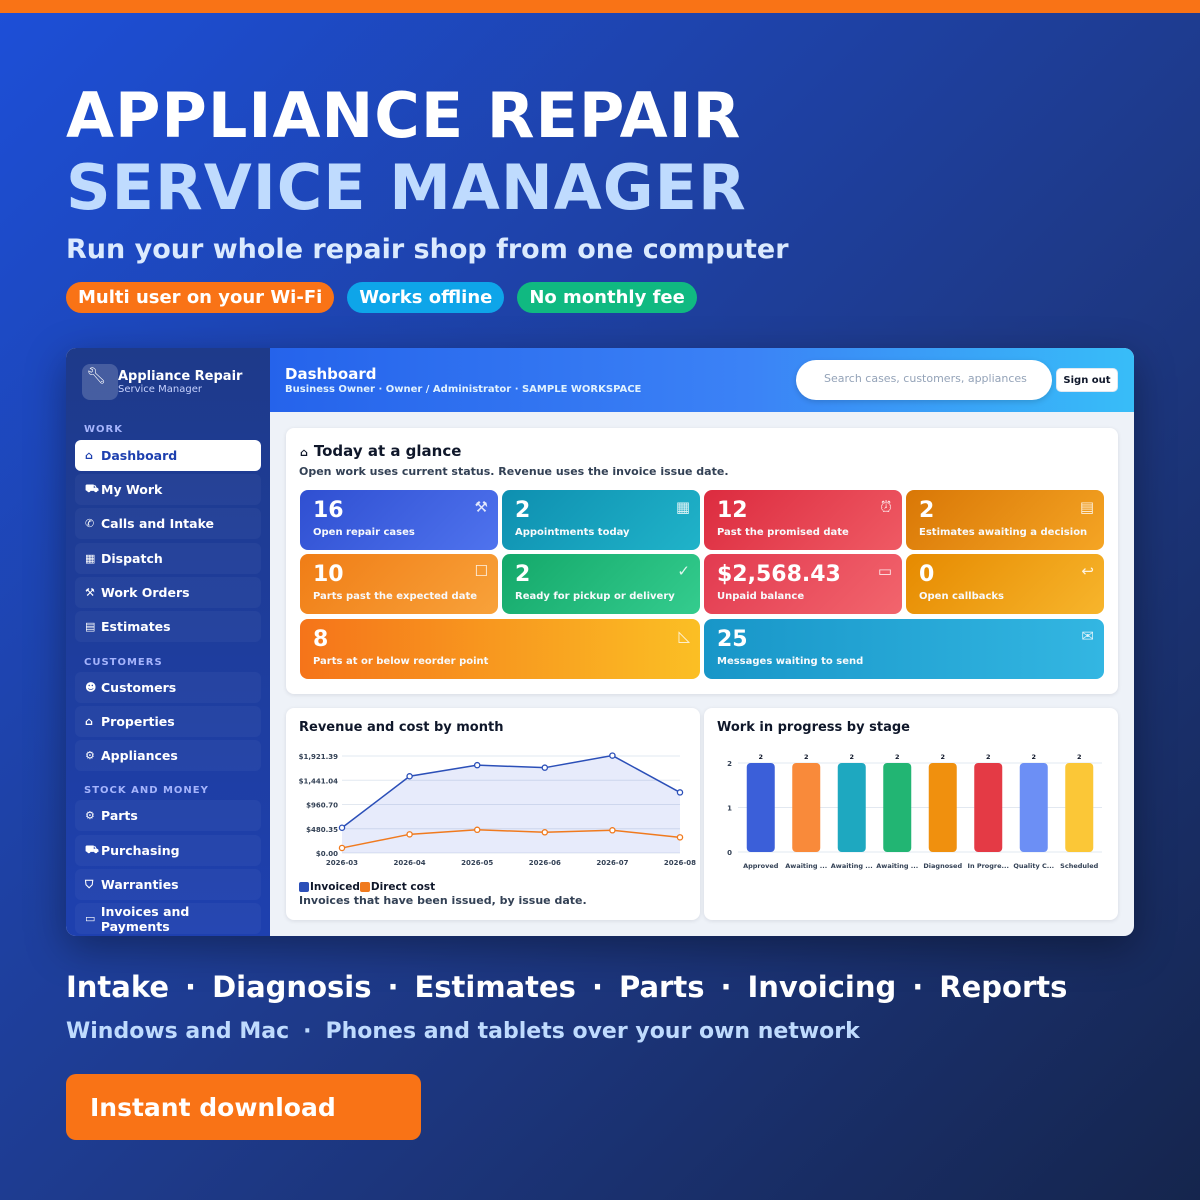 Image resolution: width=1200 pixels, height=1200 pixels. Describe the element at coordinates (399, 584) in the screenshot. I see `tile-parts-past-expected: 10 Parts past the expected date ☐` at that location.